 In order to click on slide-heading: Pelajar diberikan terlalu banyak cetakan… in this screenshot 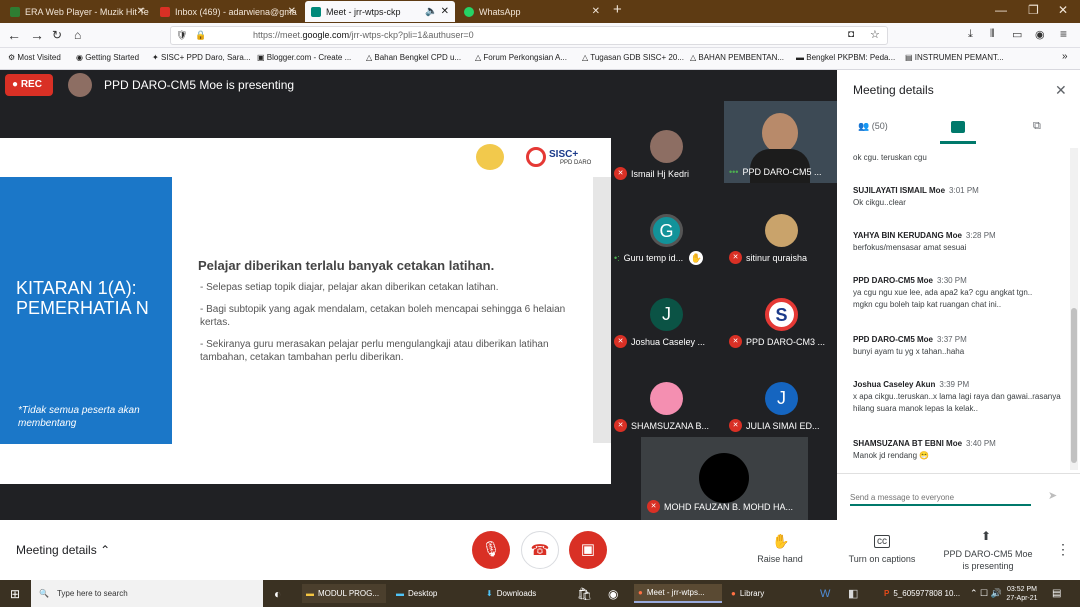, I will do `click(346, 265)`.